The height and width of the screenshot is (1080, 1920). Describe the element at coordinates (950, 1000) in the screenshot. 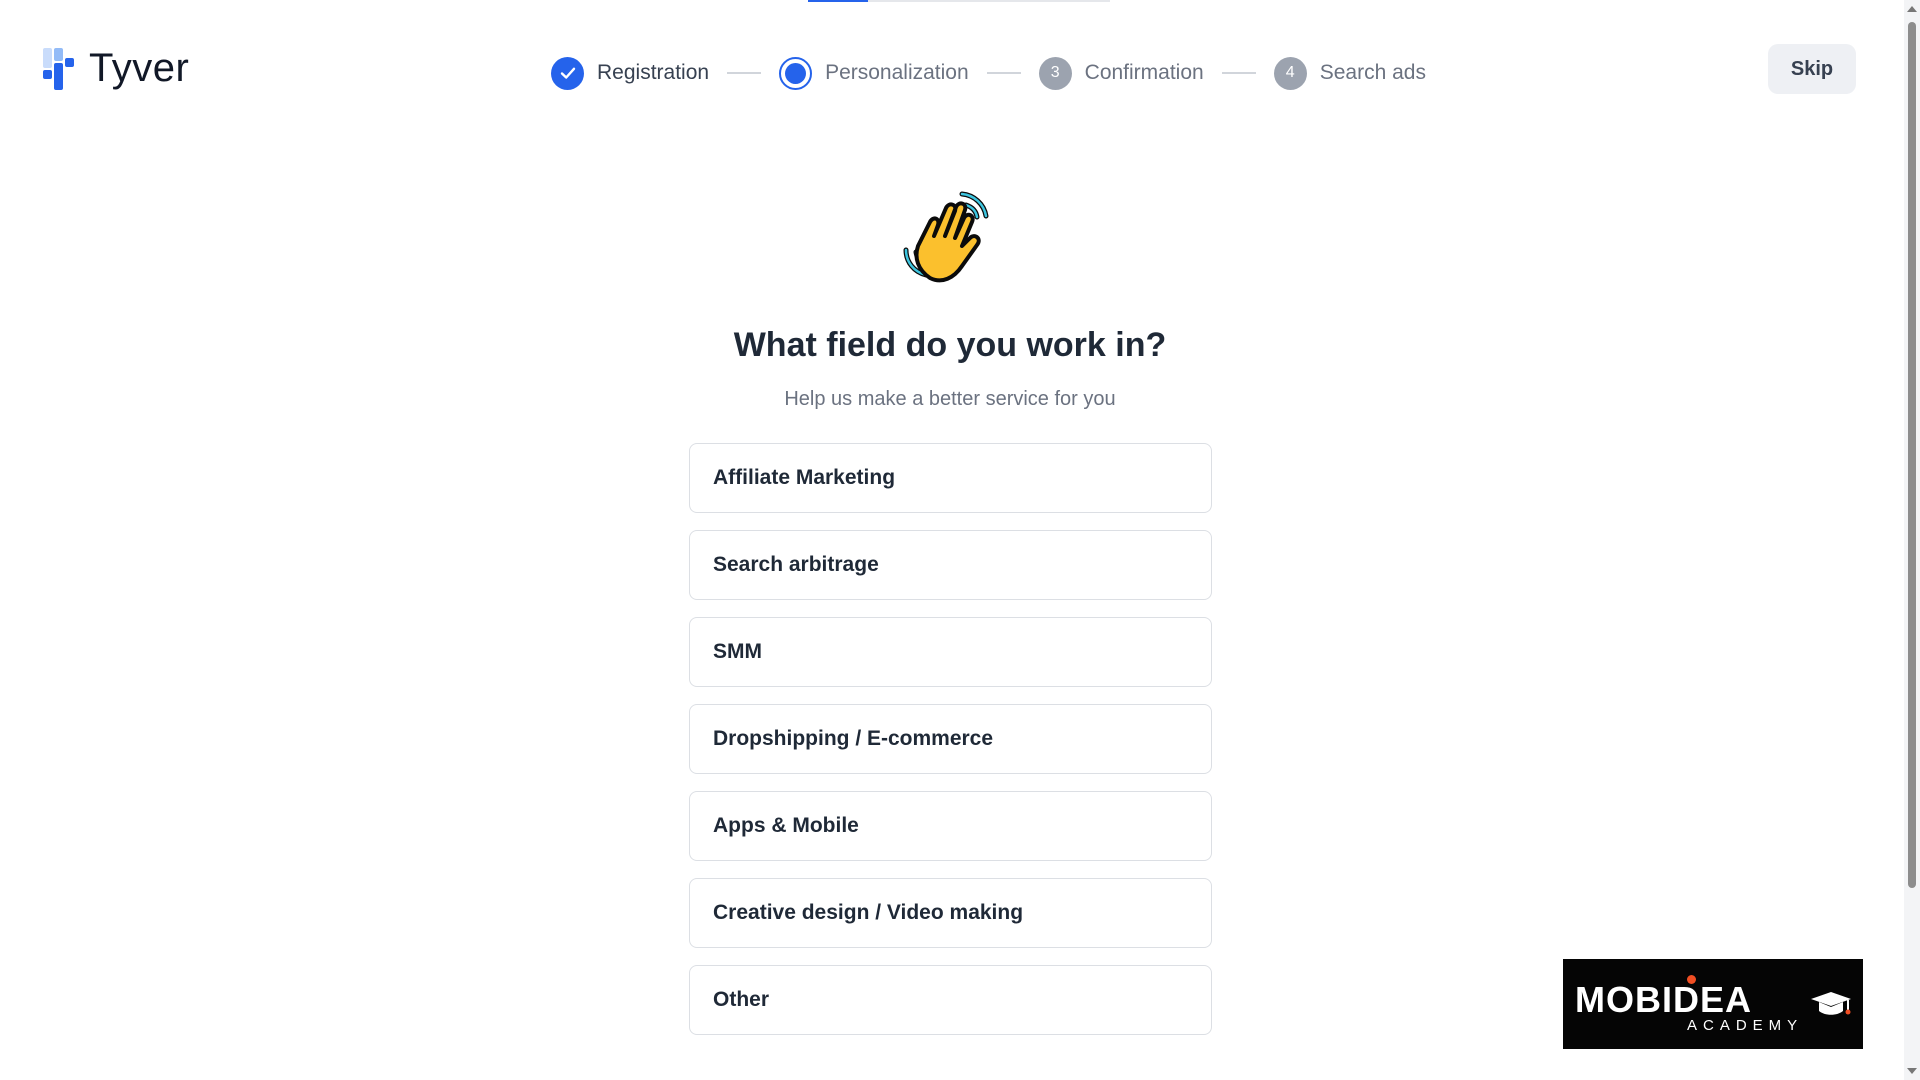

I see `option-other: Other` at that location.